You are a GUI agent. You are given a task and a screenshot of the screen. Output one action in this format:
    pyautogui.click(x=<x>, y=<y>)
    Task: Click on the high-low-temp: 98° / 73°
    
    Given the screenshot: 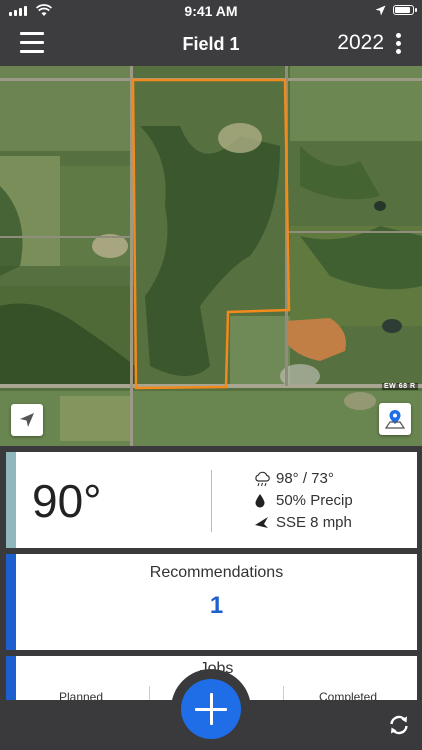 What is the action you would take?
    pyautogui.click(x=305, y=478)
    